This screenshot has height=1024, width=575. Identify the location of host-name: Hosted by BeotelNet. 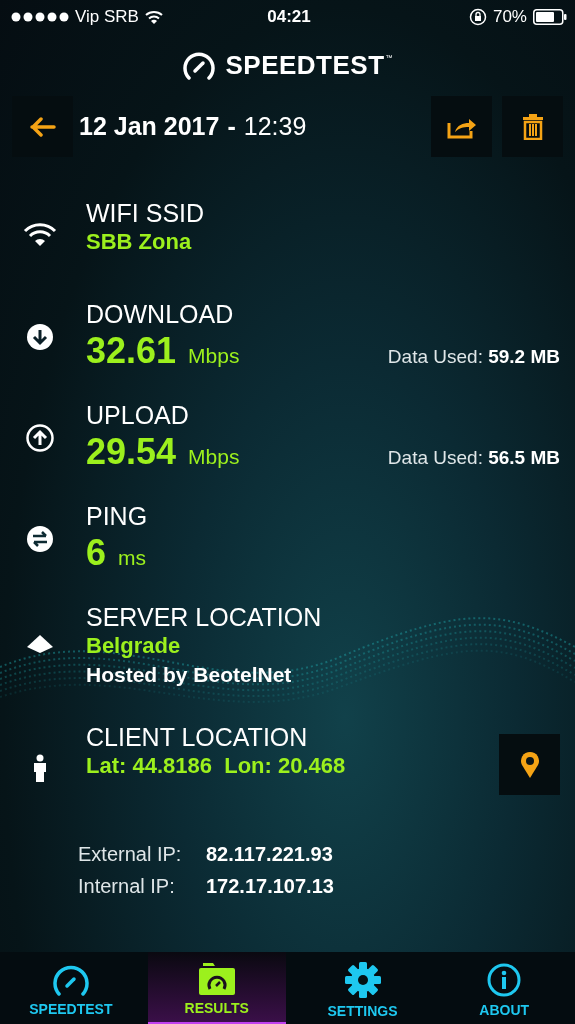
(189, 675).